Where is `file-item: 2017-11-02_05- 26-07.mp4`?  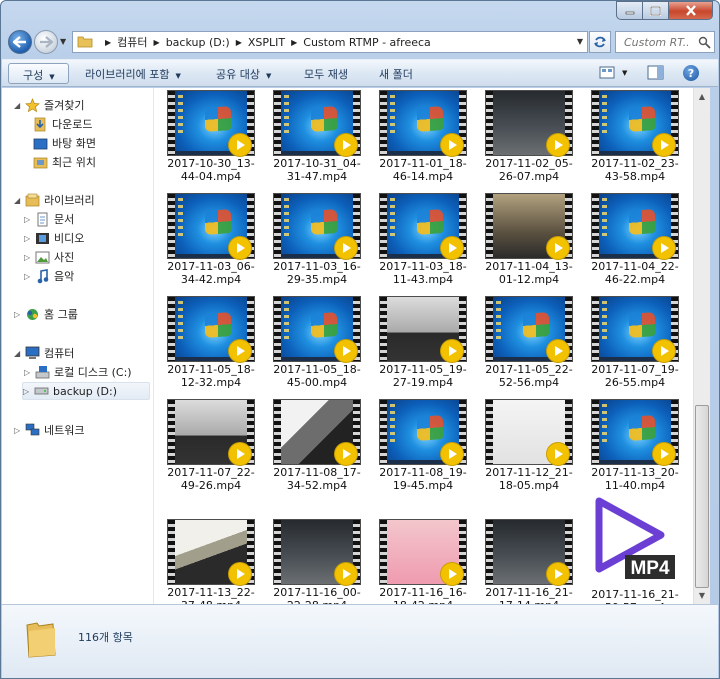 file-item: 2017-11-02_05- 26-07.mp4 is located at coordinates (527, 140).